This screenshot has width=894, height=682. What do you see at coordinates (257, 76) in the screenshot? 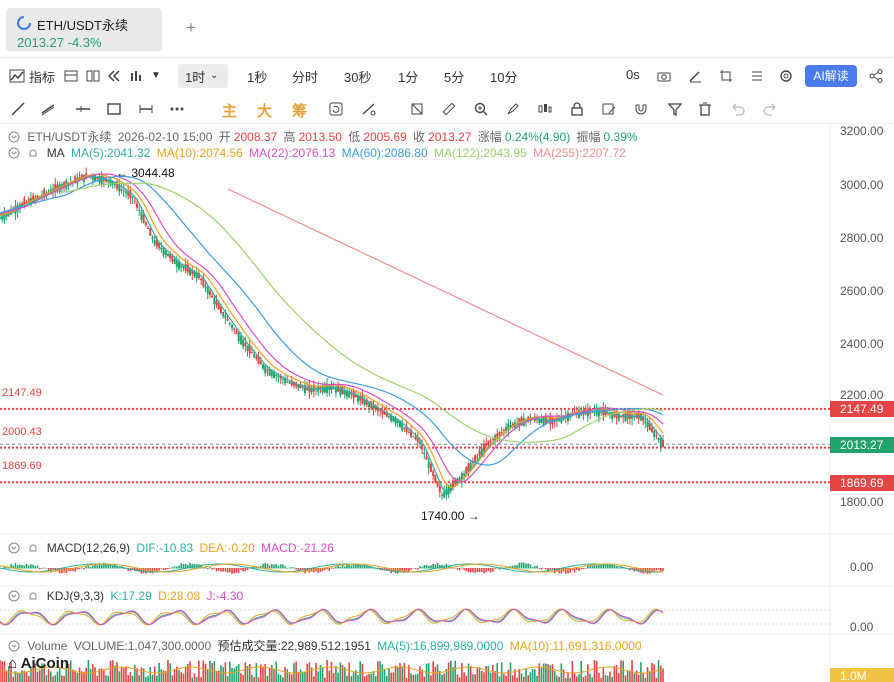
I see `timeframe-1s: 1秒` at bounding box center [257, 76].